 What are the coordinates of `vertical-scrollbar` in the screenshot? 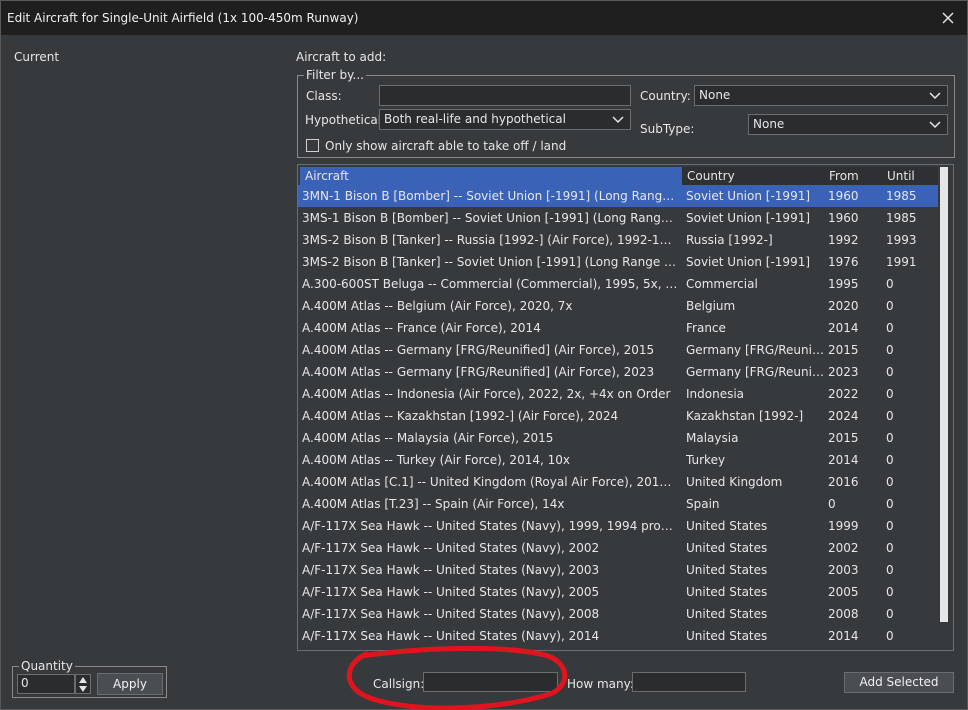 It's located at (945, 407).